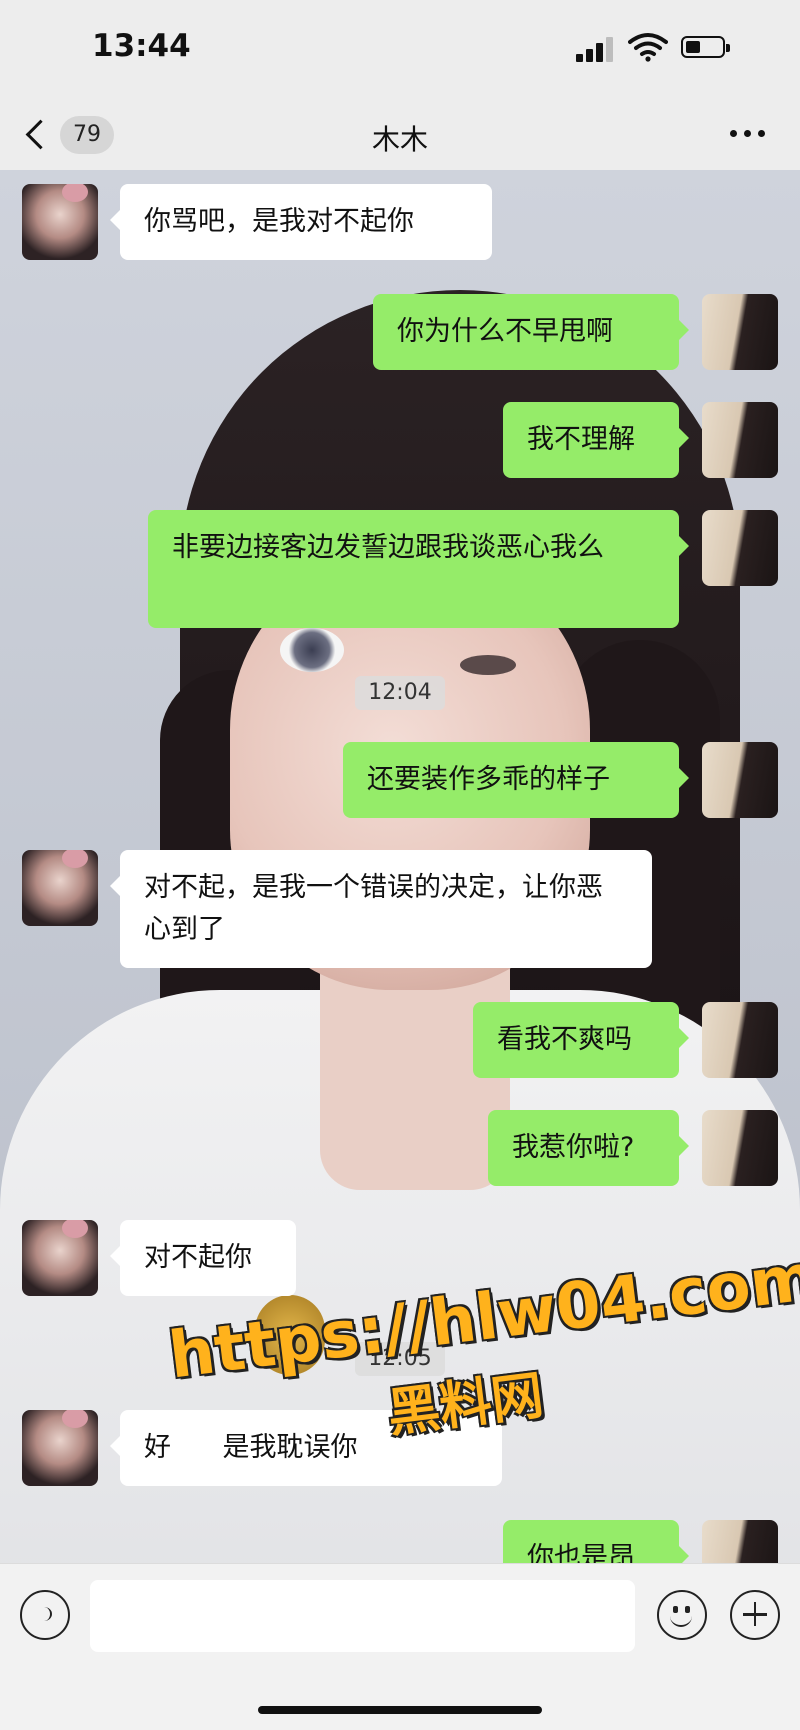 The height and width of the screenshot is (1730, 800). I want to click on message-bubble-received: 对不起，是我一个错误的决定，让你恶心到了, so click(381, 909).